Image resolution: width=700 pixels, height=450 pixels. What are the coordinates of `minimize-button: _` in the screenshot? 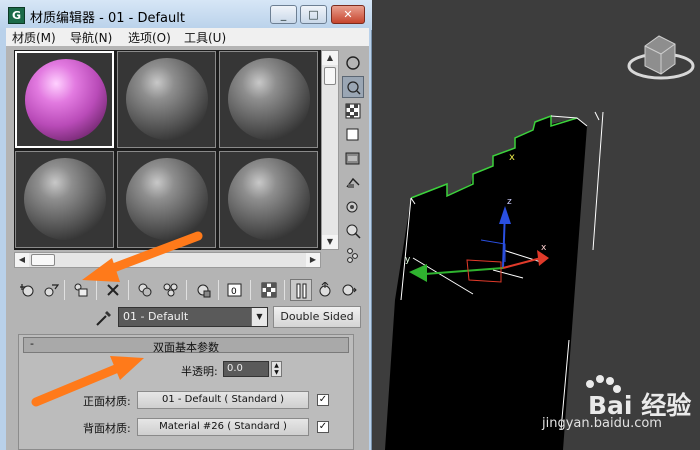 It's located at (283, 14).